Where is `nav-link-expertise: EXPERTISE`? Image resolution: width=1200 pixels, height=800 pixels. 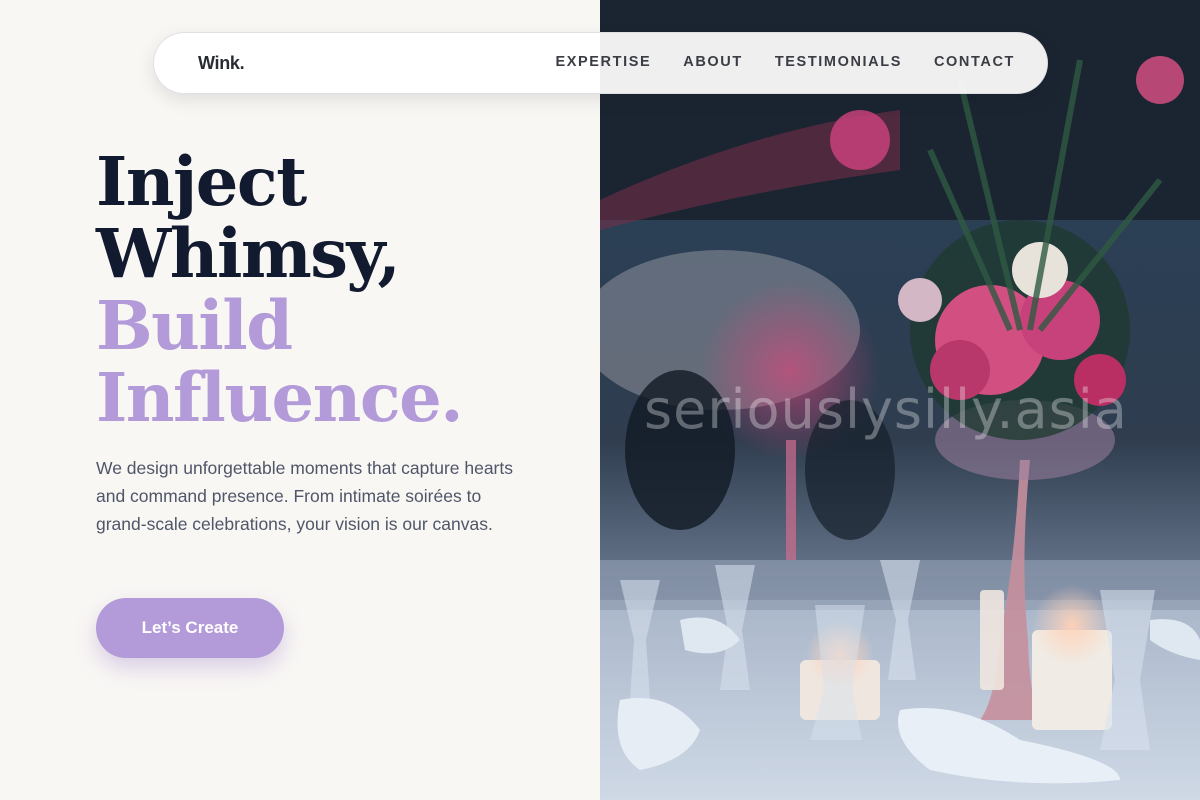
nav-link-expertise: EXPERTISE is located at coordinates (603, 62).